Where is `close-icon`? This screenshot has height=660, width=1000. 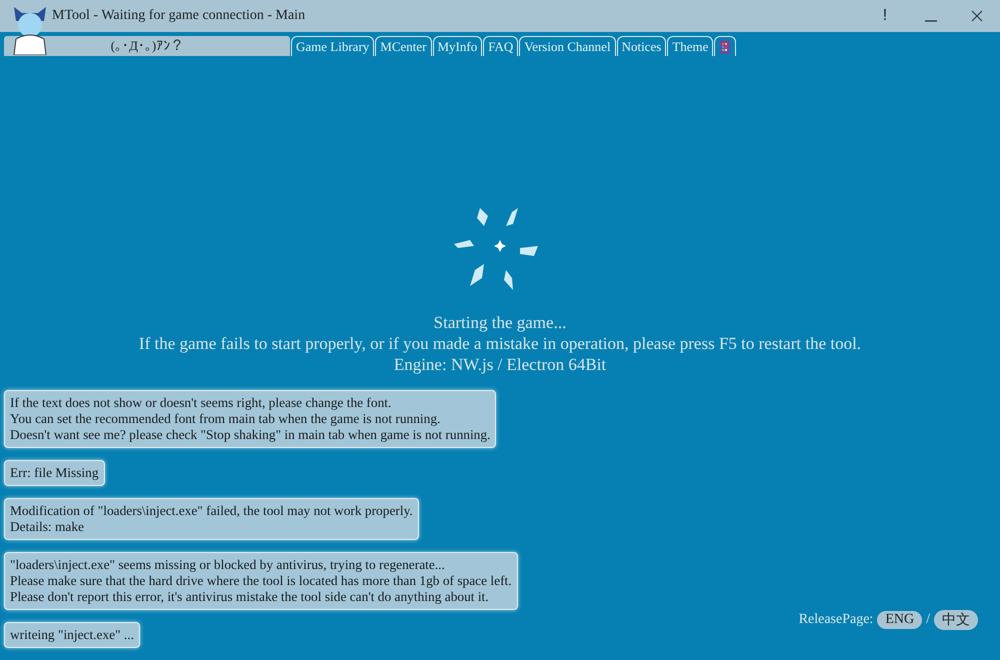 close-icon is located at coordinates (977, 16).